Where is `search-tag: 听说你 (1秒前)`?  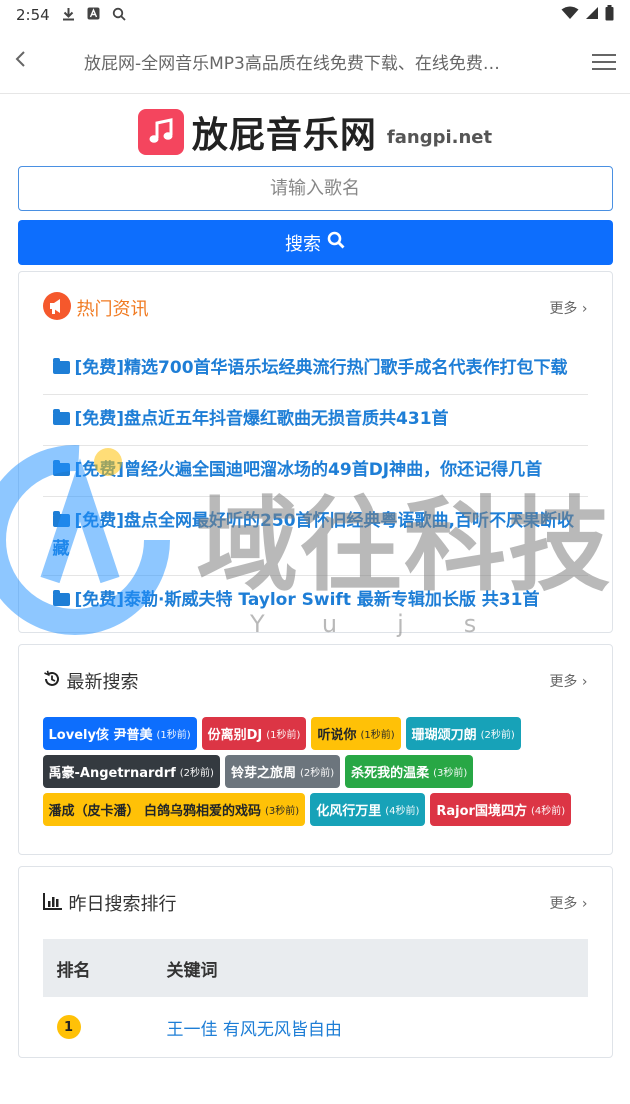
search-tag: 听说你 (1秒前) is located at coordinates (356, 733).